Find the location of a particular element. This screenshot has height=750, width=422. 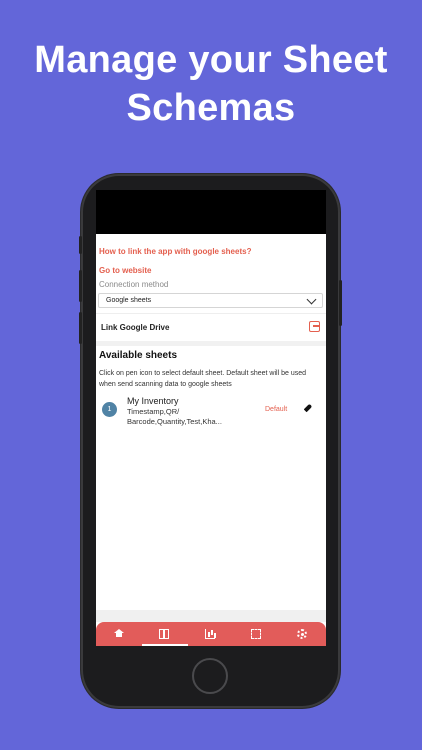

available-sheets-title: Available sheets is located at coordinates (138, 355).